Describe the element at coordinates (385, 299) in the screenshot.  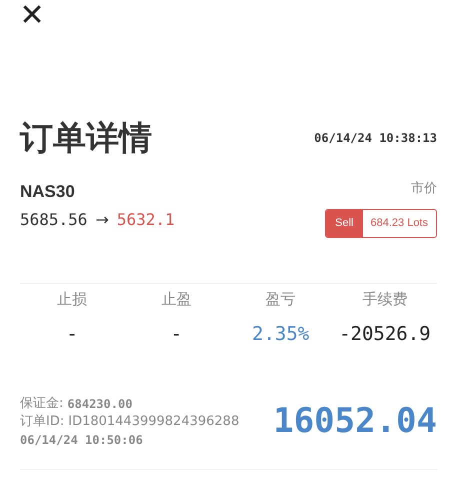
I see `stat-label: 手续费` at that location.